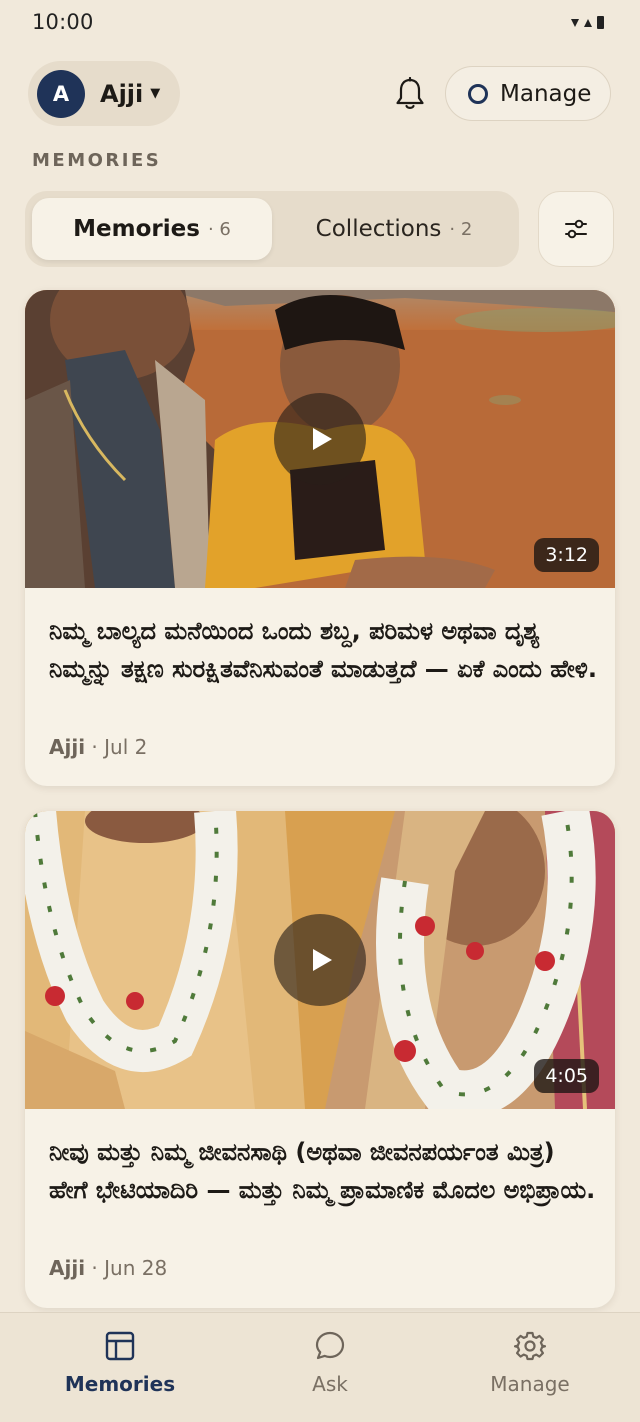  Describe the element at coordinates (546, 93) in the screenshot. I see `manage-button-label: Manage` at that location.